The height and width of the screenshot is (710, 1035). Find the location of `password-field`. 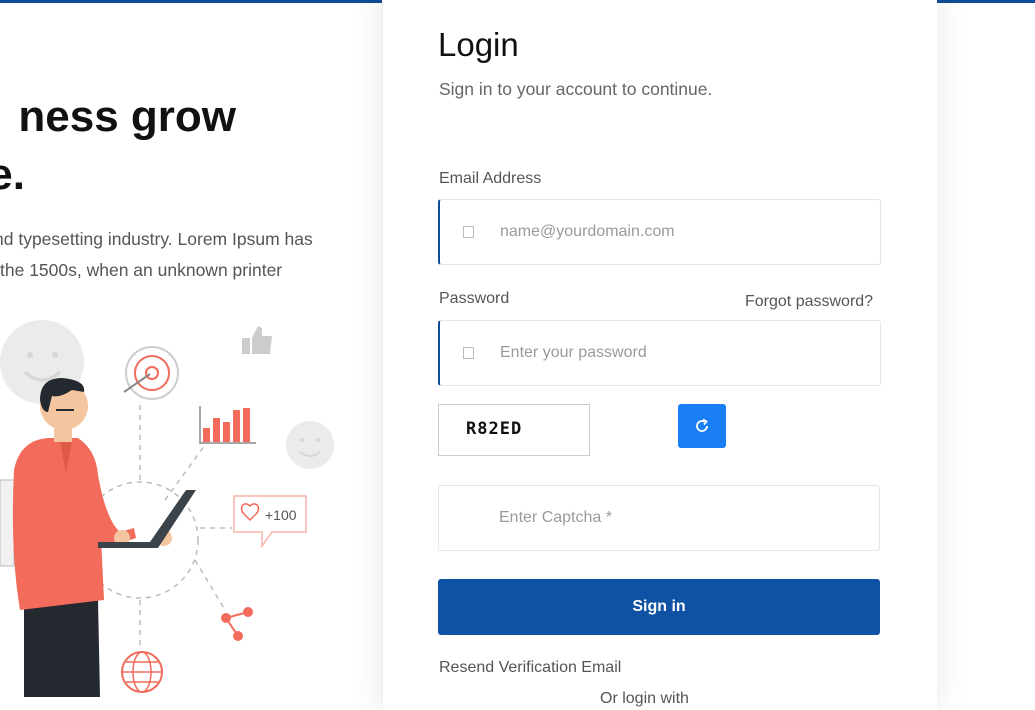

password-field is located at coordinates (659, 353).